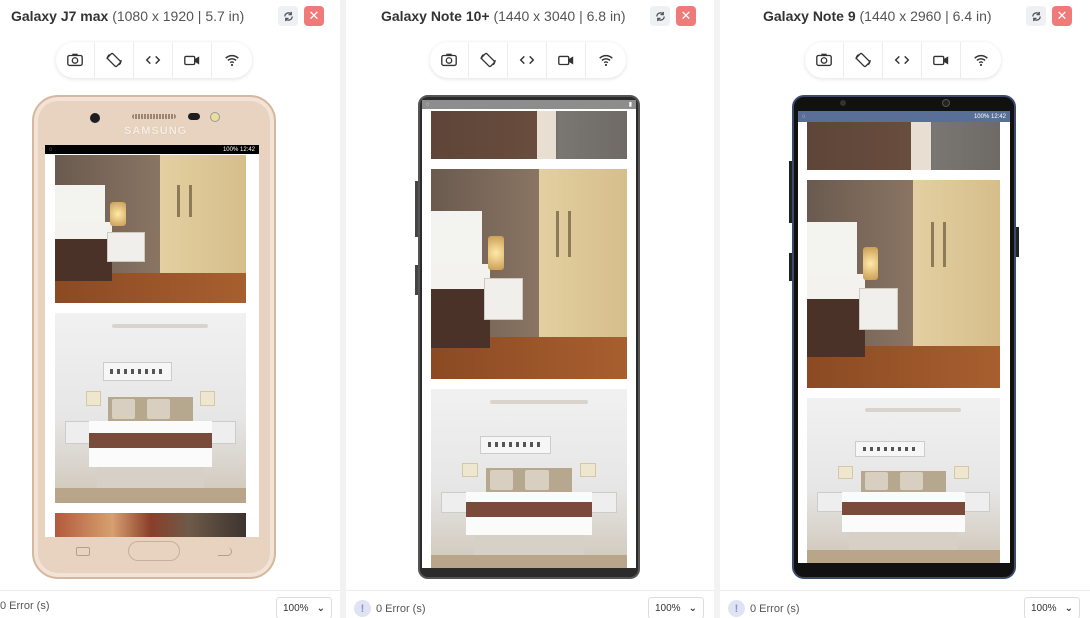  What do you see at coordinates (247, 149) in the screenshot?
I see `clock: 12:42` at bounding box center [247, 149].